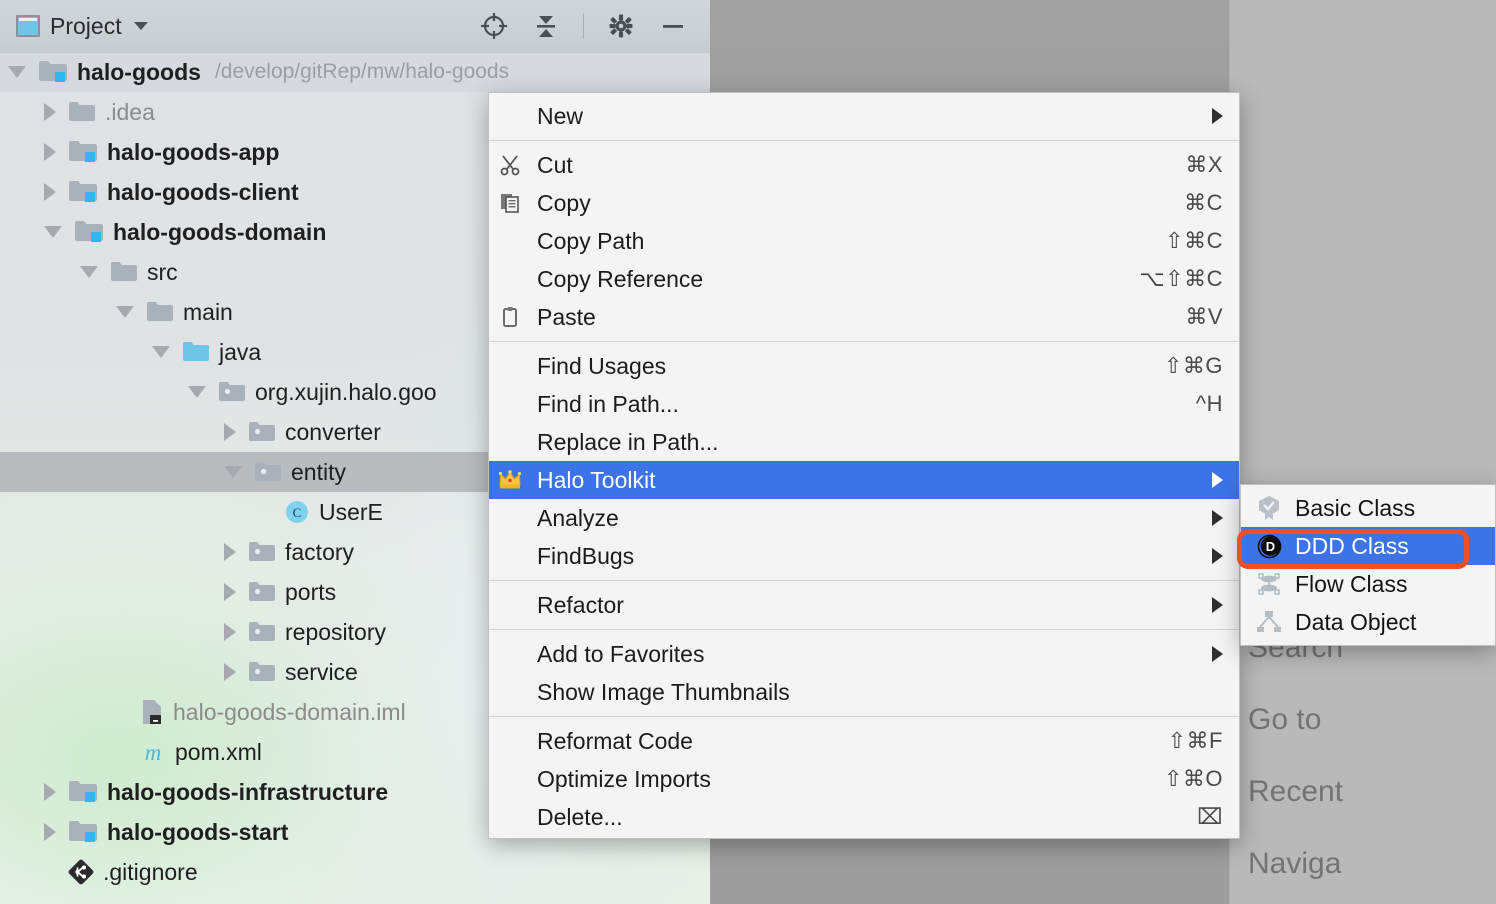  I want to click on gear-icon, so click(621, 26).